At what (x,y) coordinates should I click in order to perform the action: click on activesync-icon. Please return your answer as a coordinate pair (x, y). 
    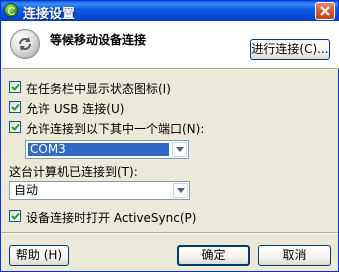
    Looking at the image, I should click on (11, 10).